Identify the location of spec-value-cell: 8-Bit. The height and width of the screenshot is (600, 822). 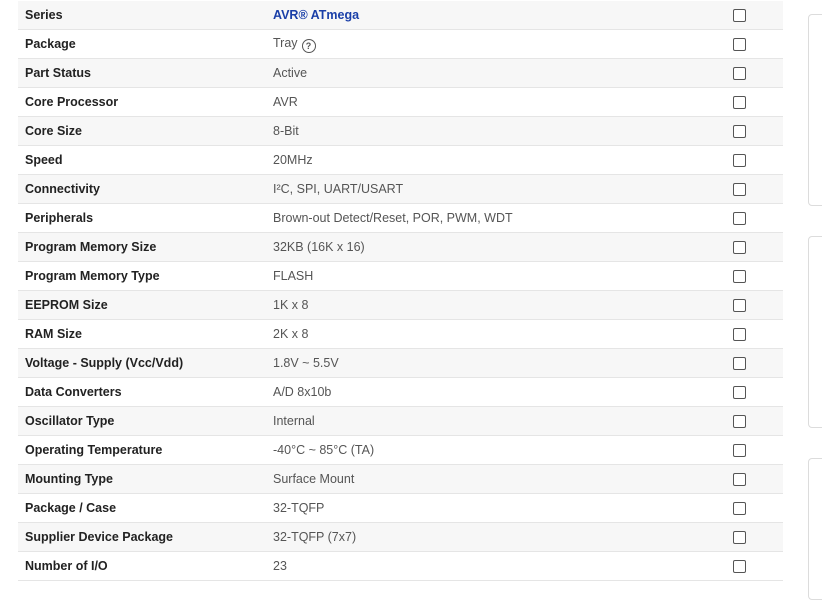
(503, 131).